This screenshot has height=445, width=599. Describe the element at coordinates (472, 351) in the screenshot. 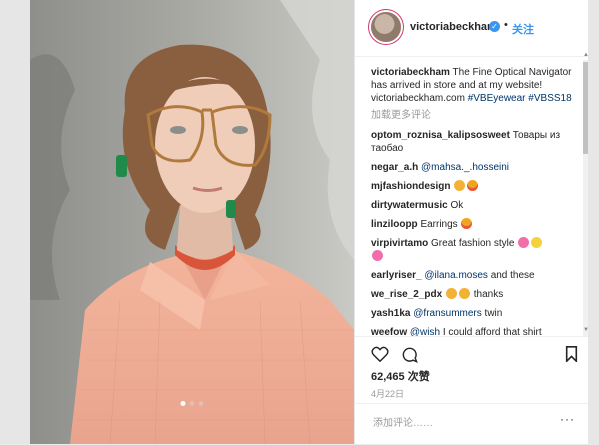

I see `action-bar` at that location.